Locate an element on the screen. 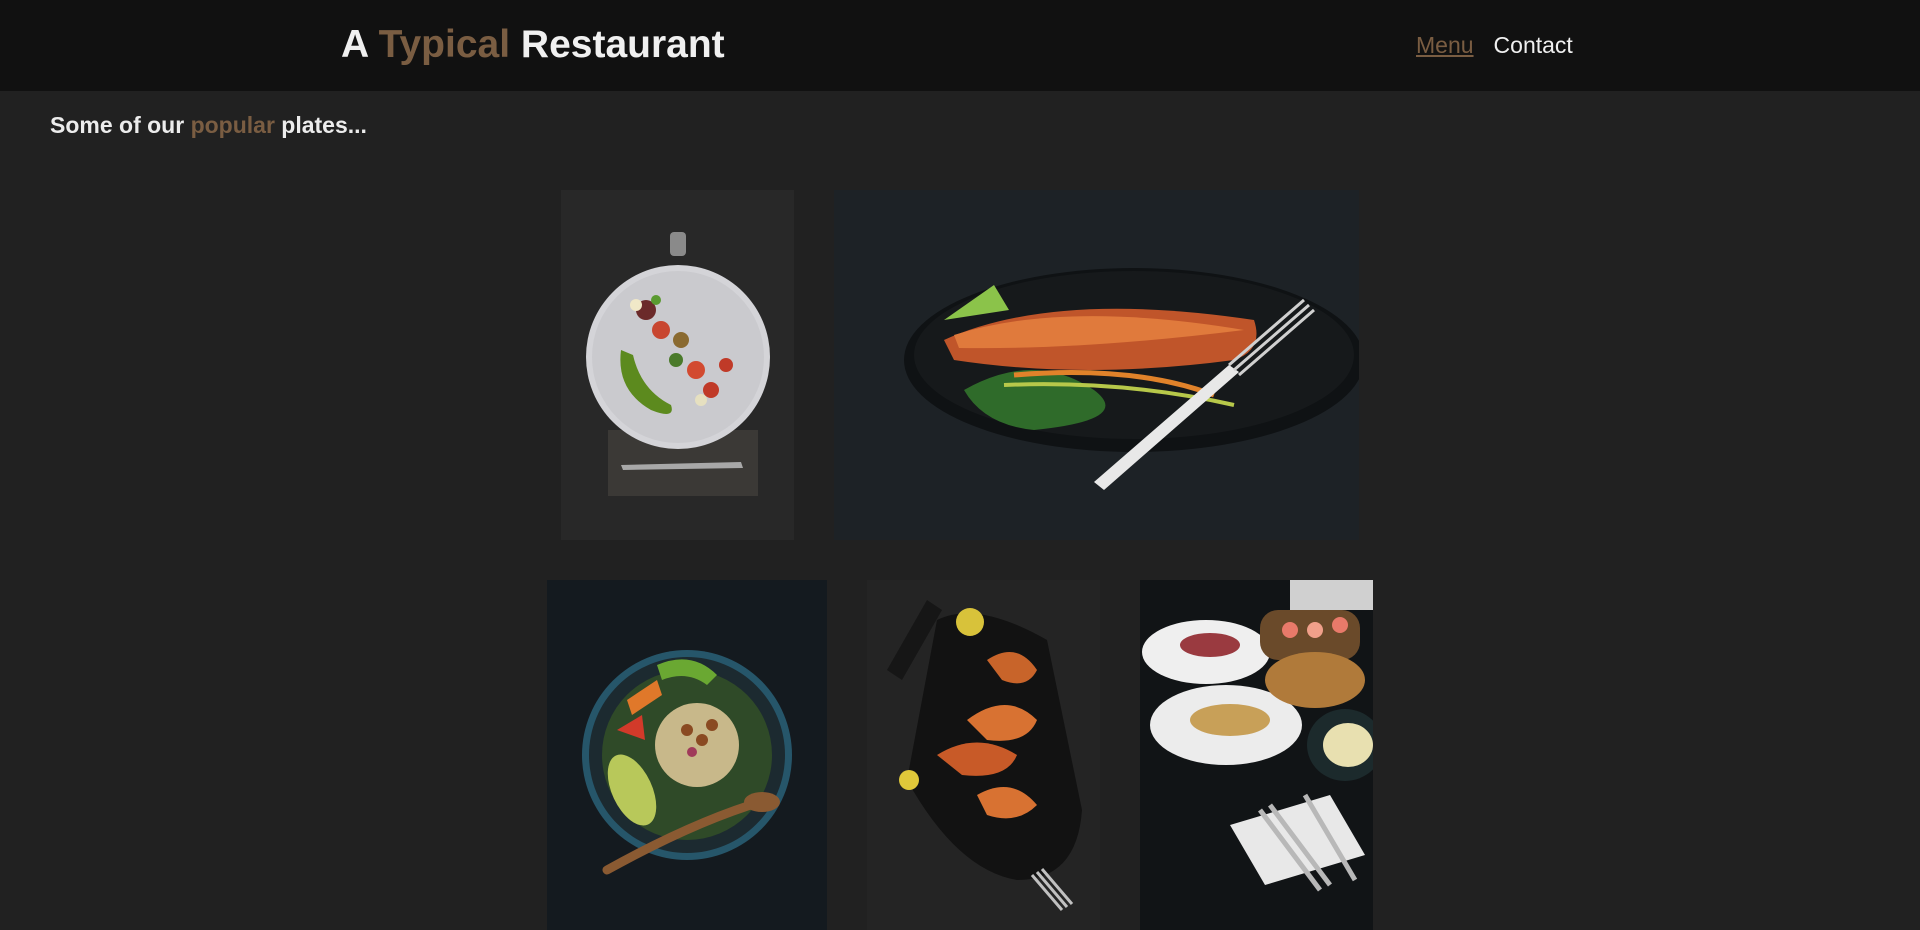  intro-prefix: Some of our is located at coordinates (117, 125).